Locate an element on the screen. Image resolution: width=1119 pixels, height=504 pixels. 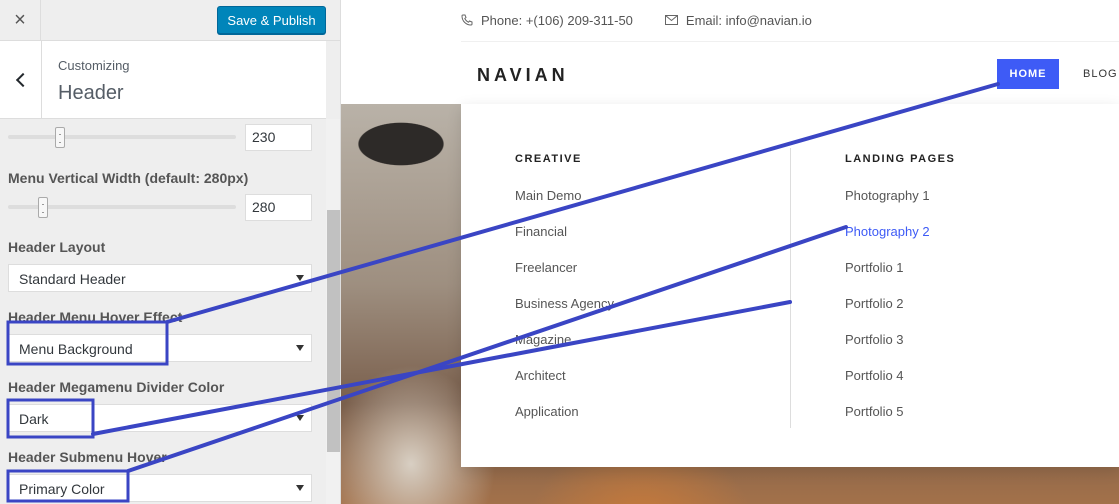
megamenu-heading-creative: CREATIVE is located at coordinates (548, 159).